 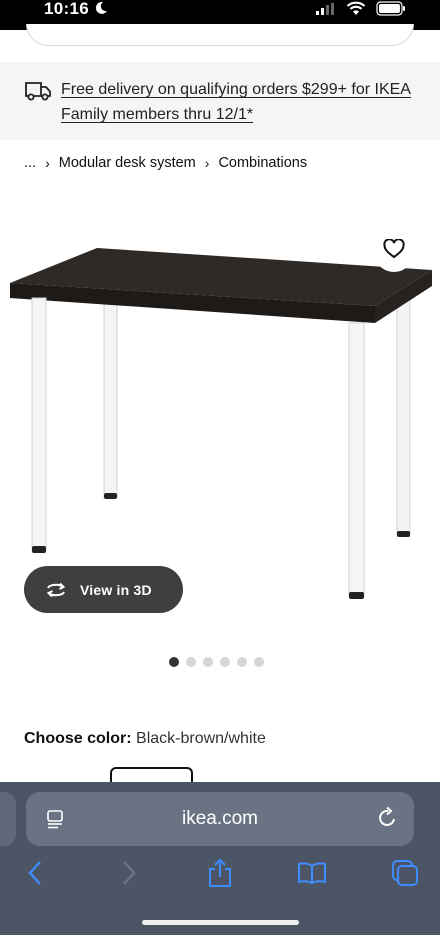 I want to click on view-in-3d-label: View in 3D, so click(x=116, y=589).